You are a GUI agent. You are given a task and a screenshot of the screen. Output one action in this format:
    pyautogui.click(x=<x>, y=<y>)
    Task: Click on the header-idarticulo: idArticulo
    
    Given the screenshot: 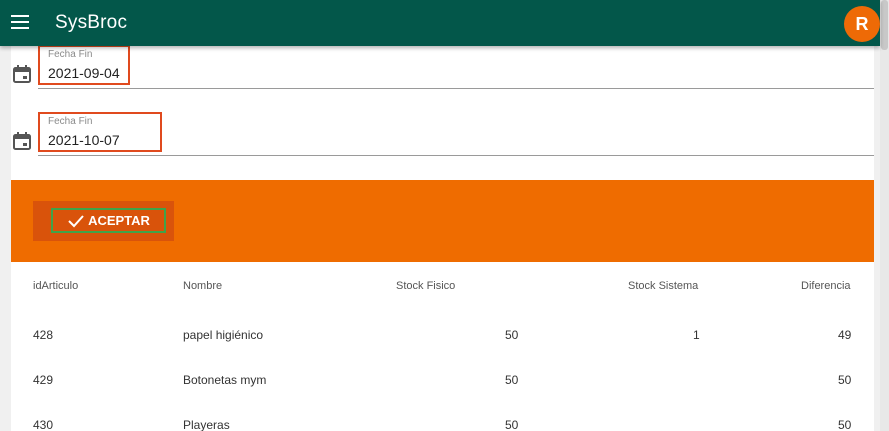 What is the action you would take?
    pyautogui.click(x=56, y=286)
    